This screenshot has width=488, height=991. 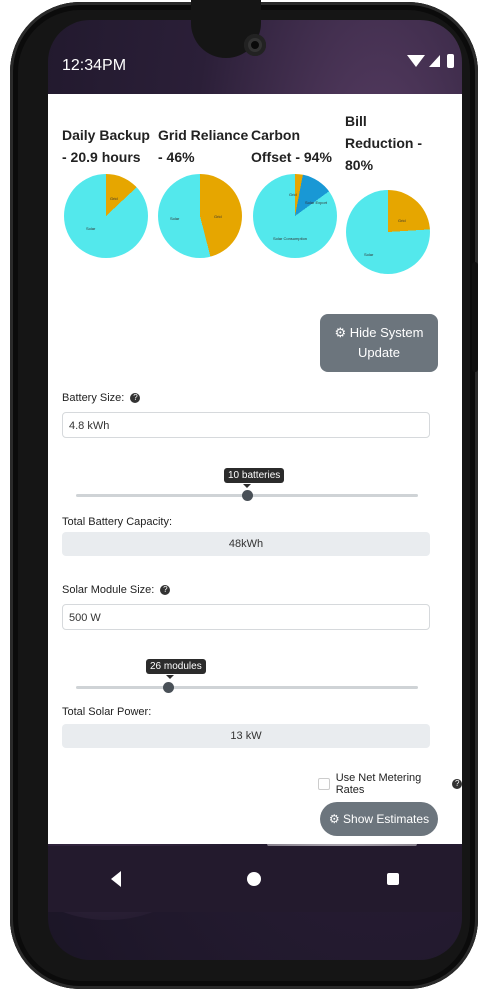 I want to click on recents-icon, so click(x=393, y=879).